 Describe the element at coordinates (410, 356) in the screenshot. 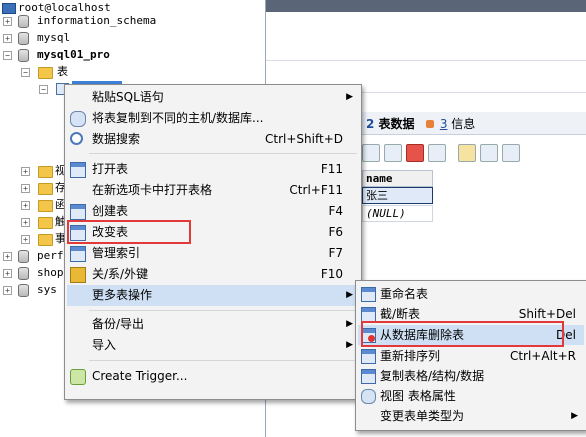

I see `menu-item-label: 重新排序列` at that location.